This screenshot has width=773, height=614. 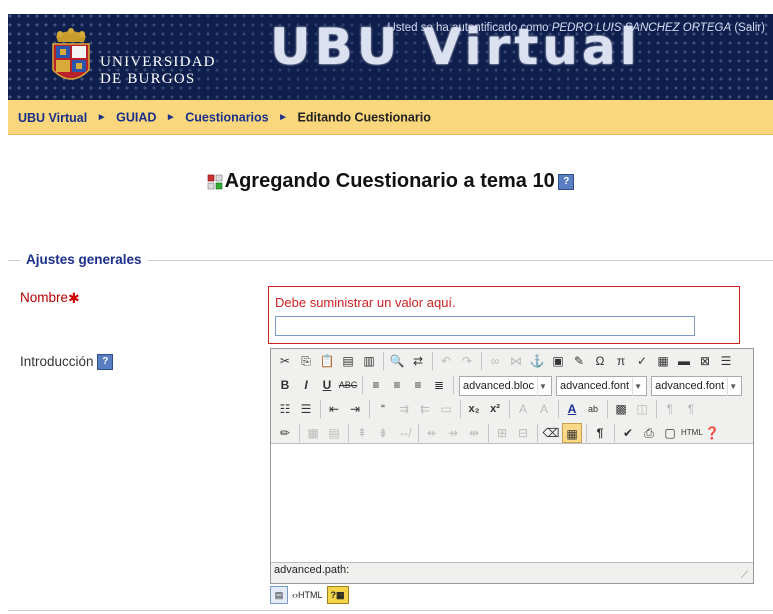 What do you see at coordinates (383, 433) in the screenshot?
I see `row-after-icon: ⇟` at bounding box center [383, 433].